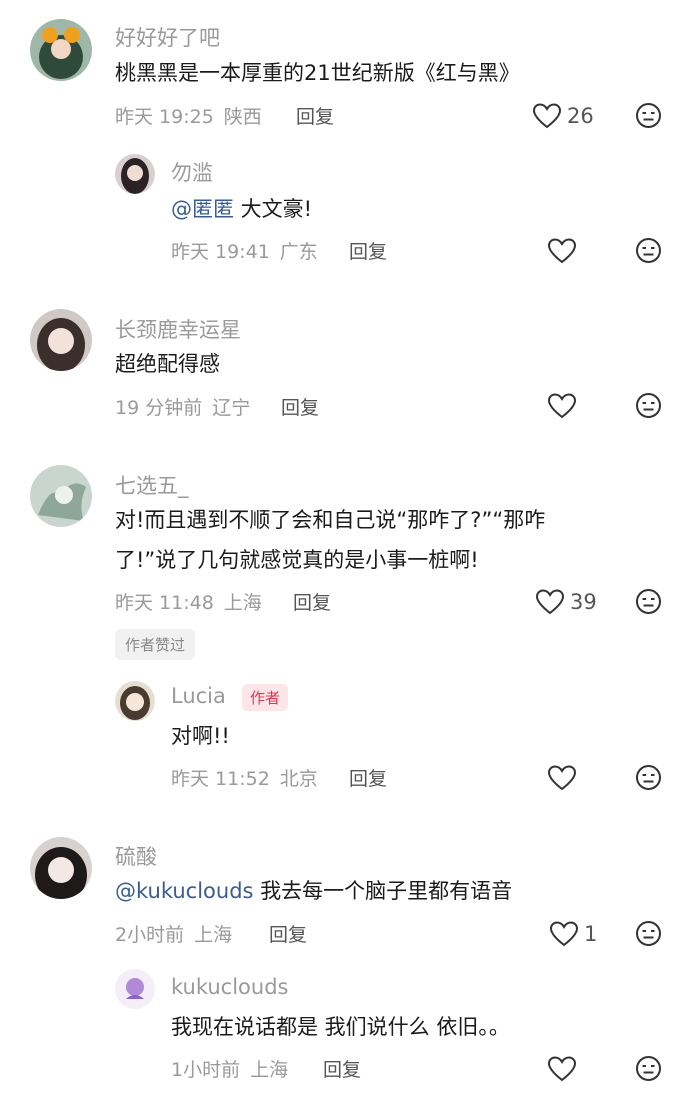  What do you see at coordinates (269, 1070) in the screenshot?
I see `reply-location: 上海` at bounding box center [269, 1070].